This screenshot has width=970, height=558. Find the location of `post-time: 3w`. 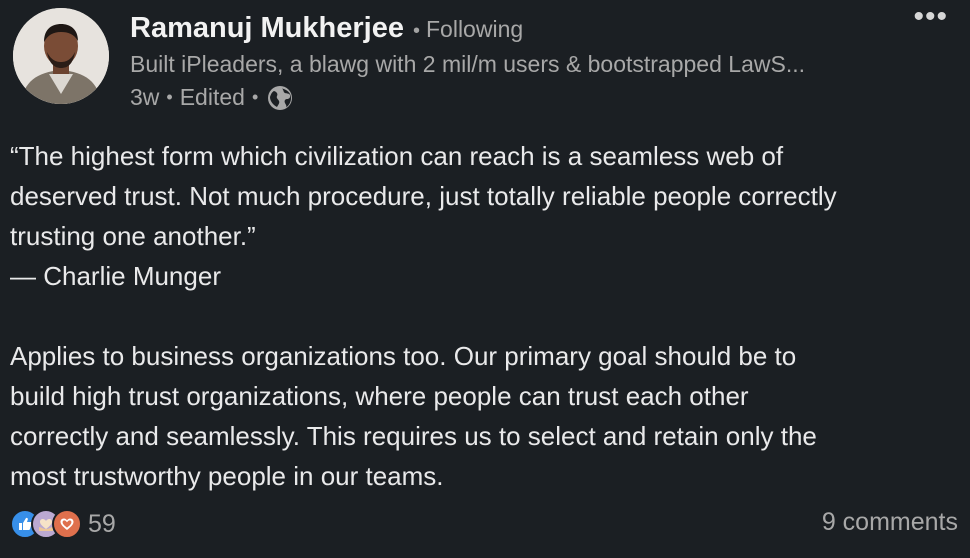

post-time: 3w is located at coordinates (145, 97).